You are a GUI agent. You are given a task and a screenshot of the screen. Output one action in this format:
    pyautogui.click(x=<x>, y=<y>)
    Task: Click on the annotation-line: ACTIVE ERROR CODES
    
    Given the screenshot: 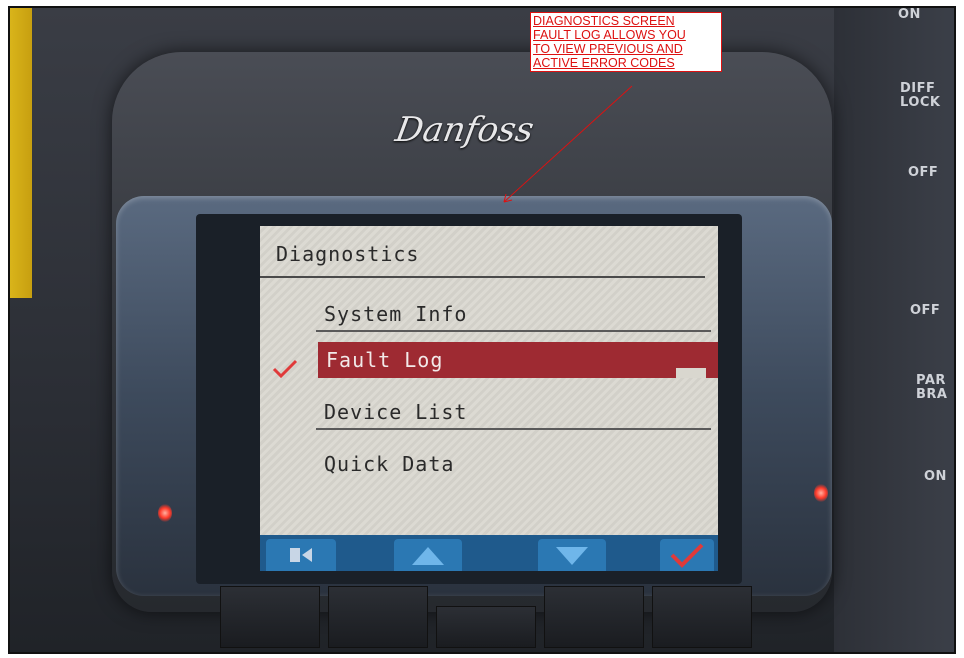 What is the action you would take?
    pyautogui.click(x=604, y=63)
    